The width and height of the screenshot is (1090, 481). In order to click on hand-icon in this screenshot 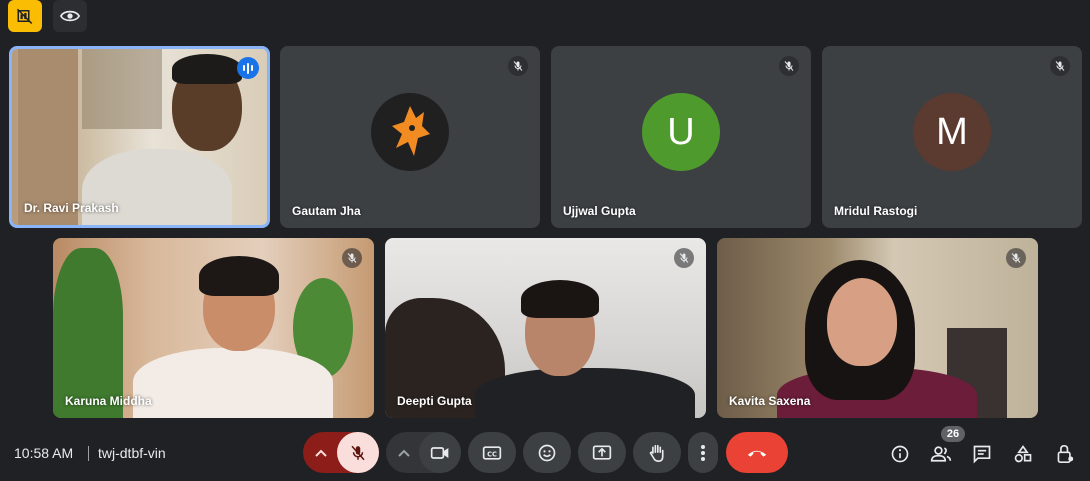, I will do `click(656, 453)`.